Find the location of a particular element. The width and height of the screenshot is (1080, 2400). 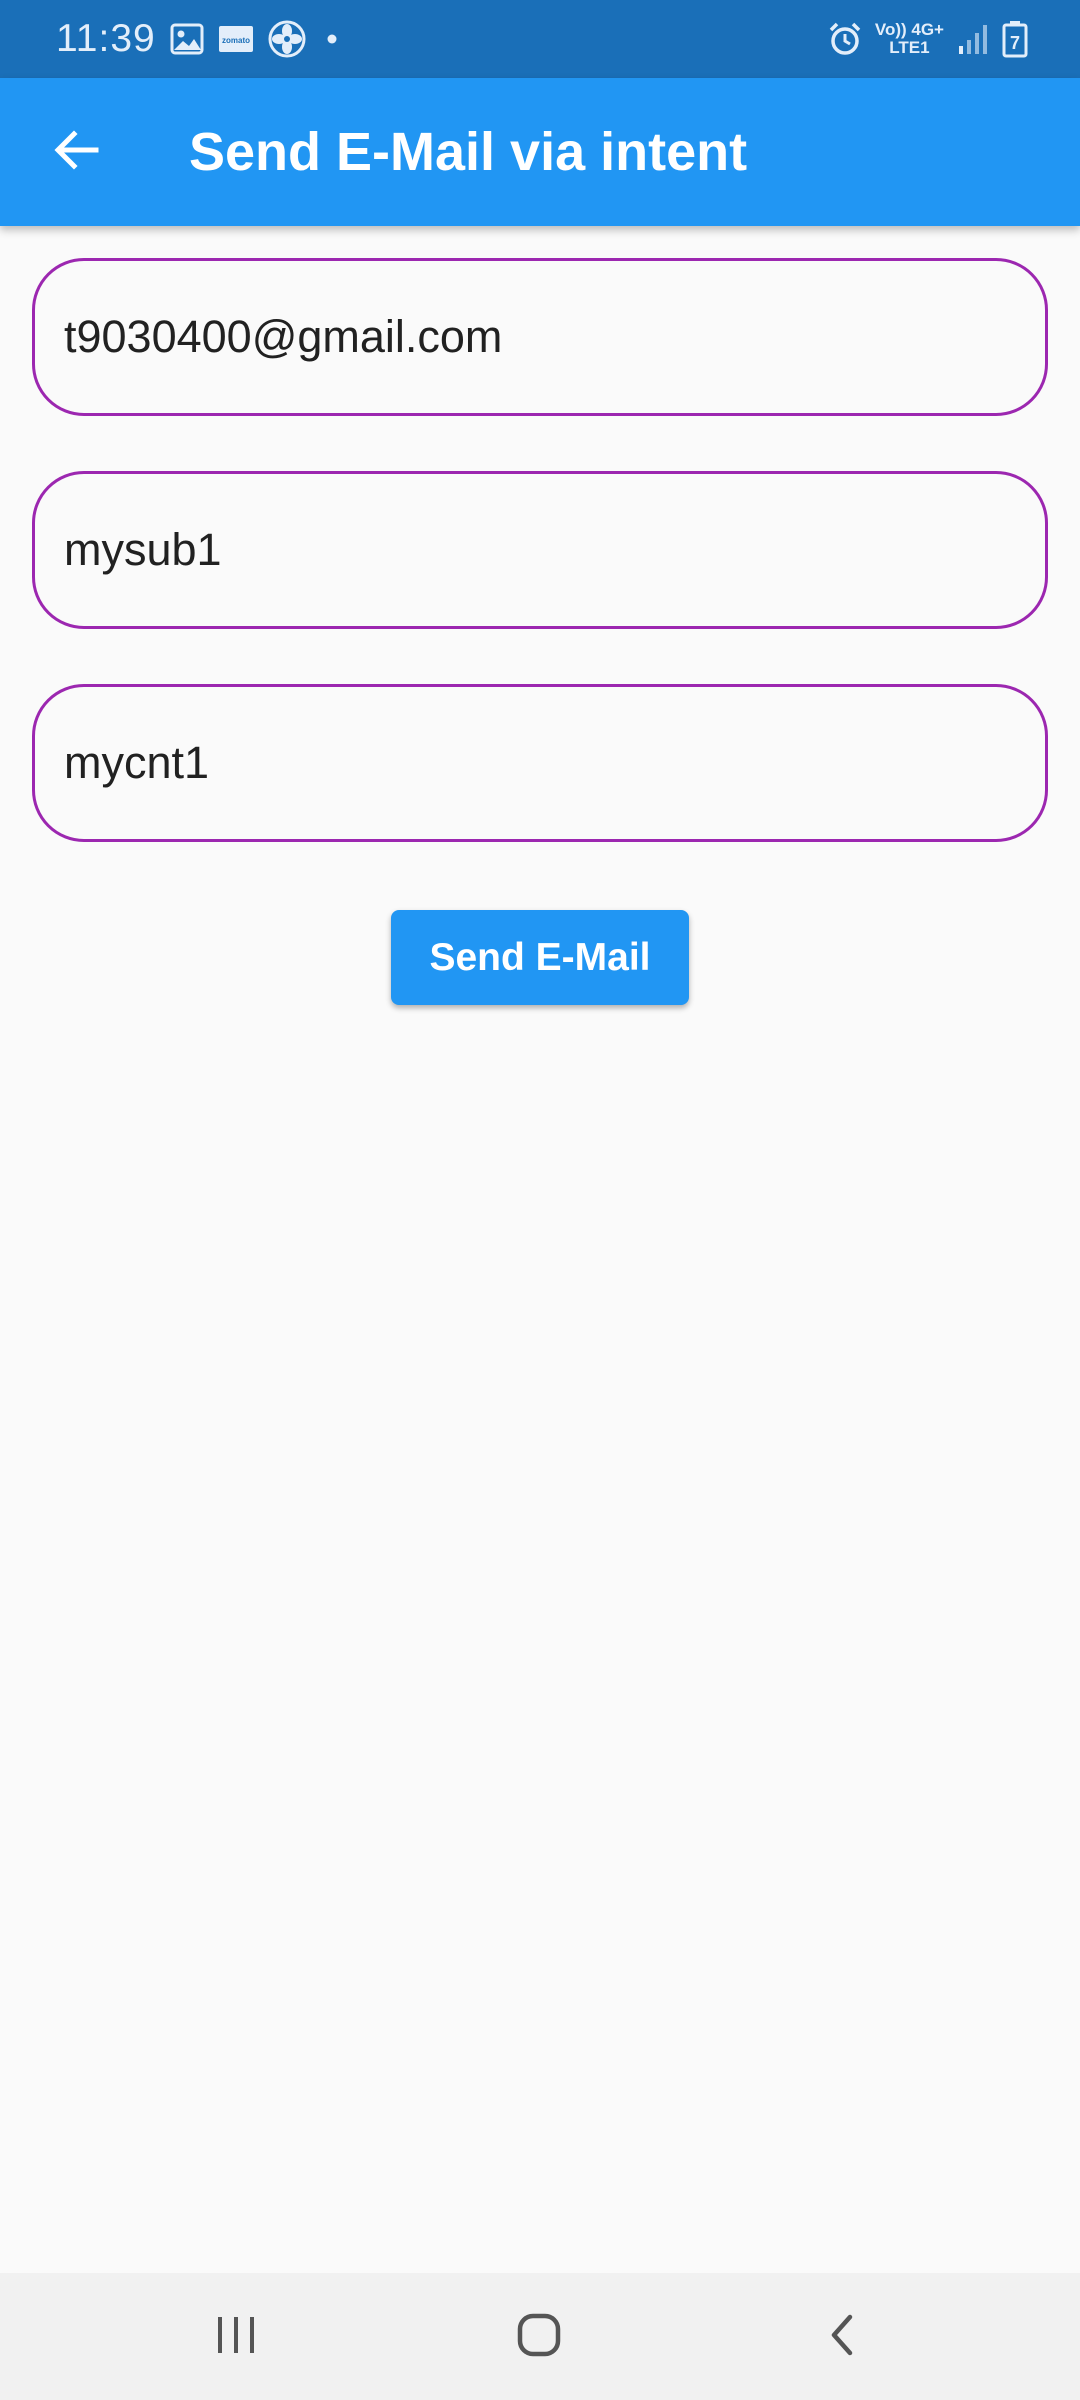

subject-field is located at coordinates (540, 550).